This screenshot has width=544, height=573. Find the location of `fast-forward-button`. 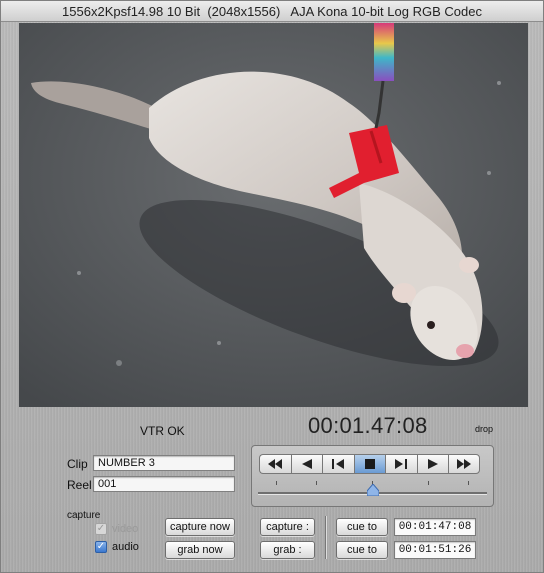

fast-forward-button is located at coordinates (464, 464).